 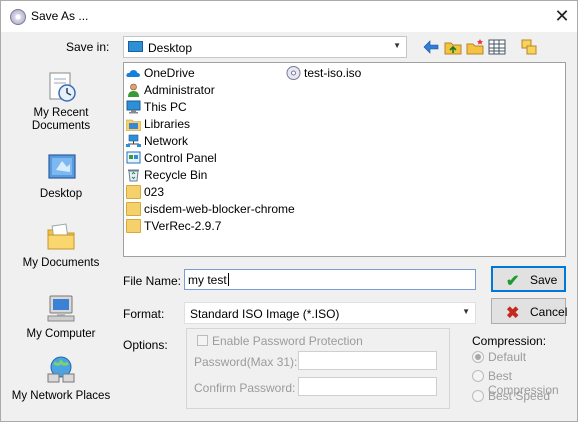 I want to click on compression-best-compression-radio, so click(x=478, y=376).